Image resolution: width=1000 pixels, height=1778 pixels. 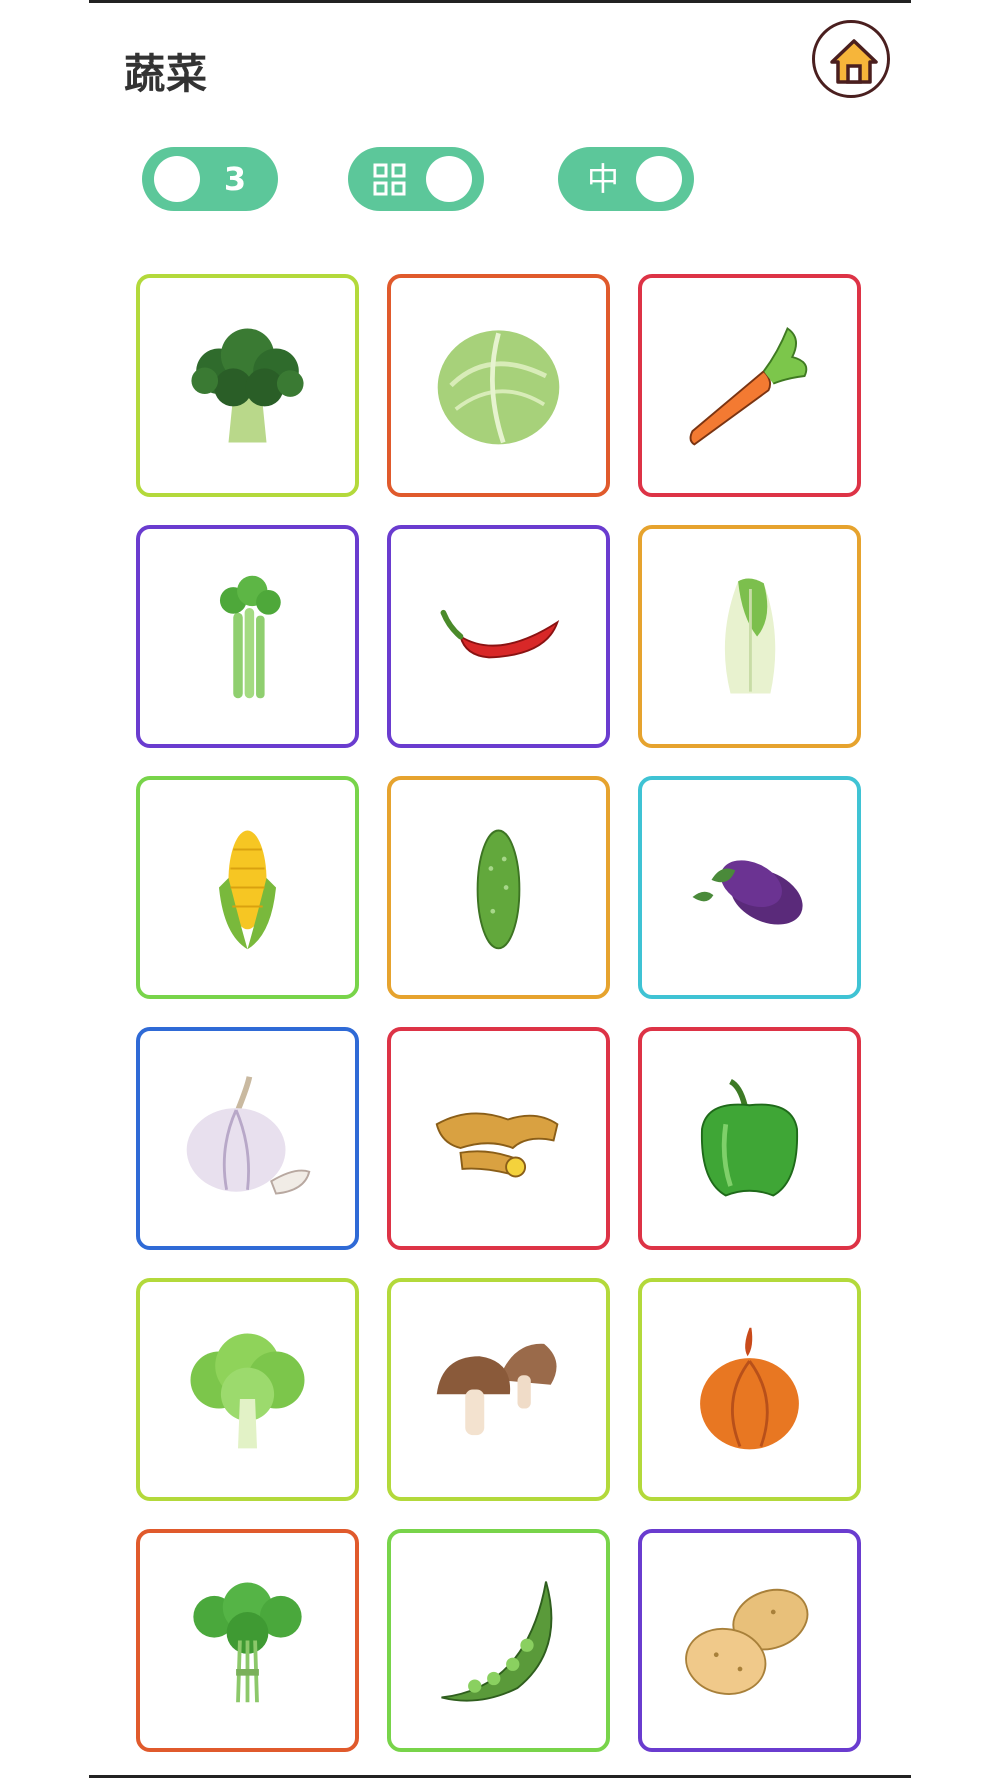 I want to click on card-corn, so click(x=247, y=887).